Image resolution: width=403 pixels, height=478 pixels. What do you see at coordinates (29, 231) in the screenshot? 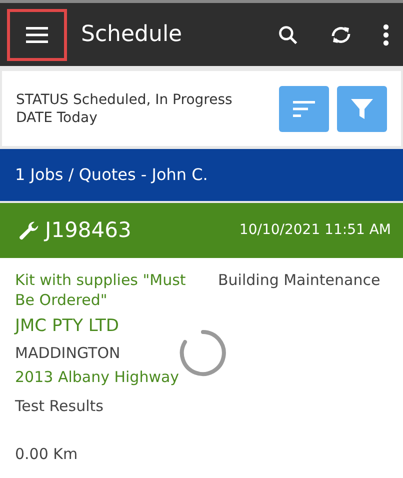
I see `wrench-icon` at bounding box center [29, 231].